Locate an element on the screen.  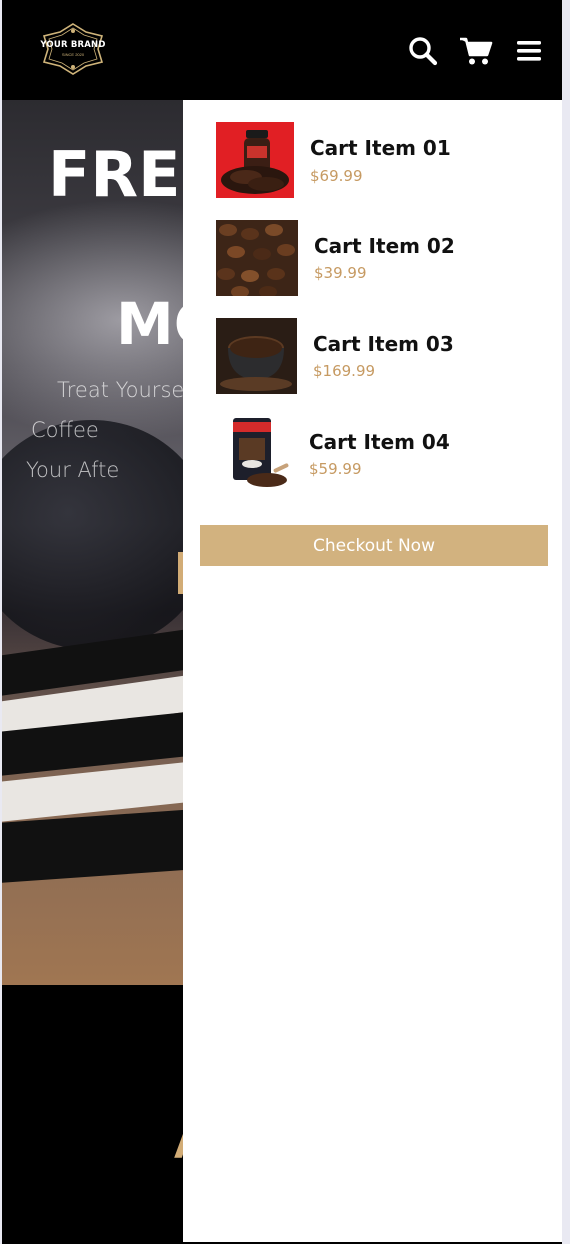
hero-text-line: Coffee is located at coordinates (65, 430).